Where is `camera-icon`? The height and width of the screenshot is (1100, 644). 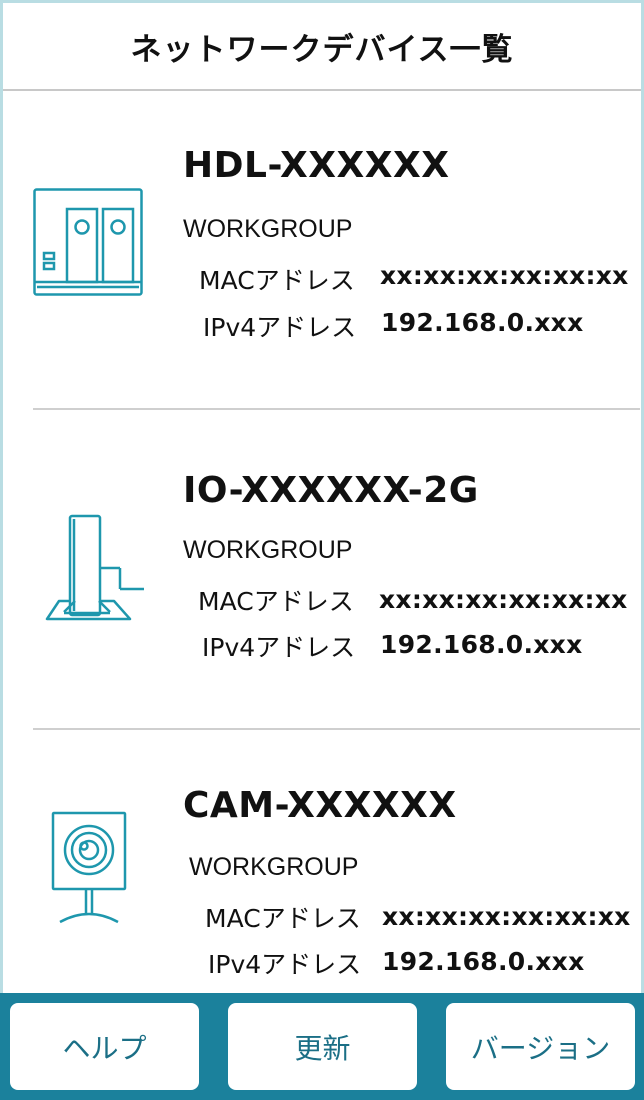
camera-icon is located at coordinates (89, 867).